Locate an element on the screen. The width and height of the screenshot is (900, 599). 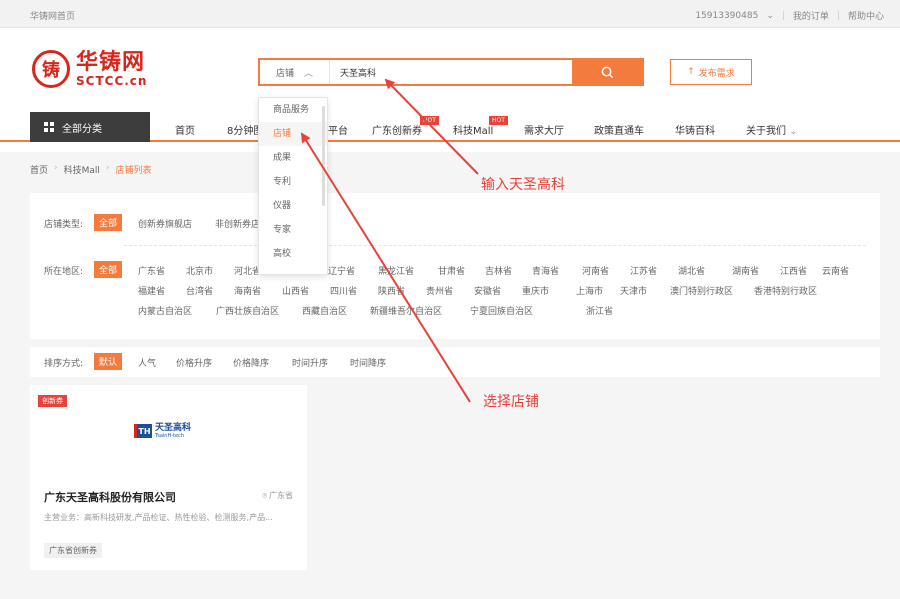
nav-item-platform: 平台 is located at coordinates (338, 129).